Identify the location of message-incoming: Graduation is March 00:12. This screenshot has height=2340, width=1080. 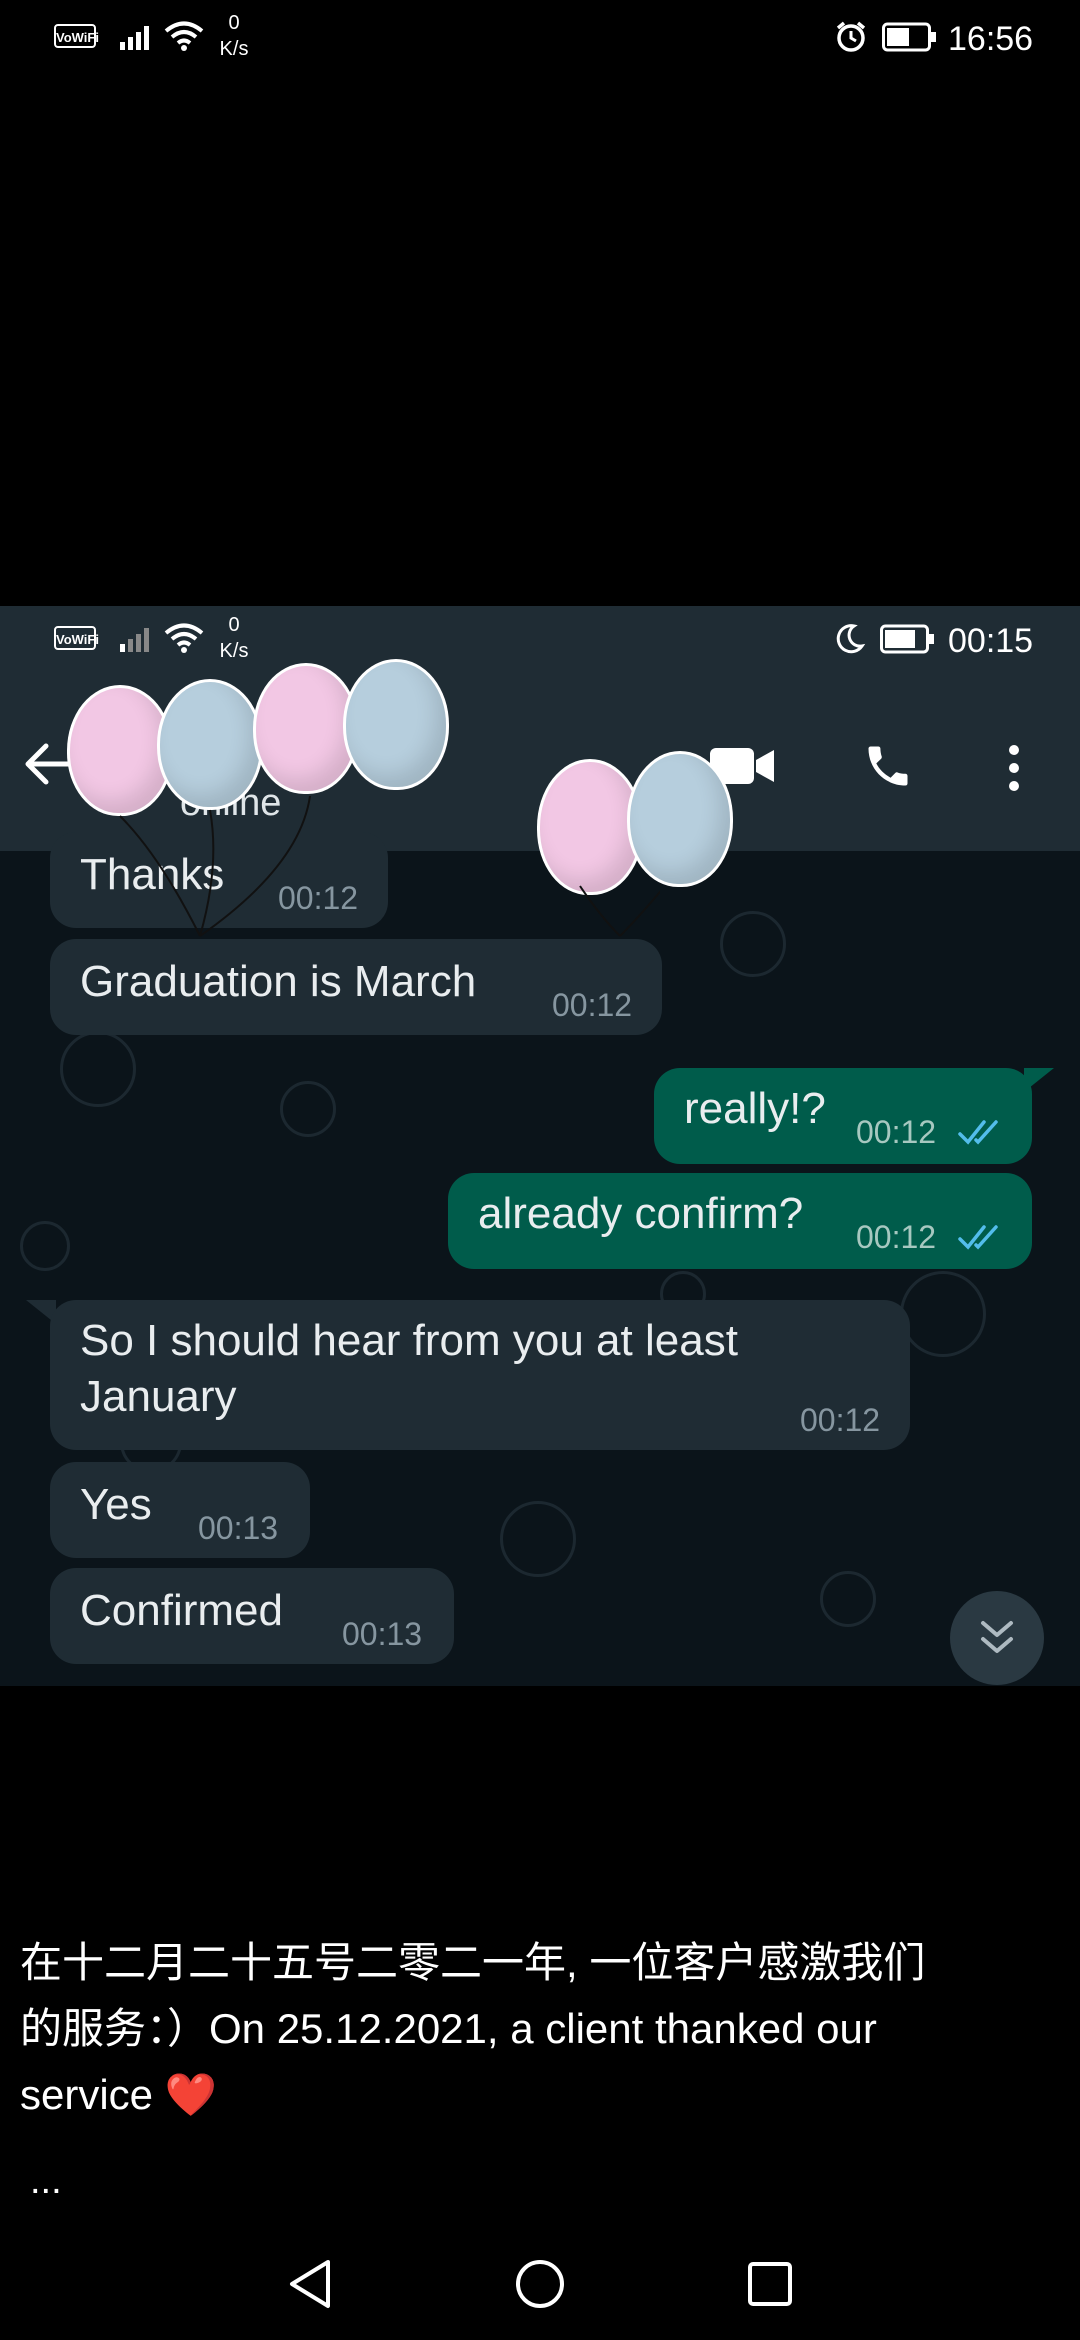
(356, 987).